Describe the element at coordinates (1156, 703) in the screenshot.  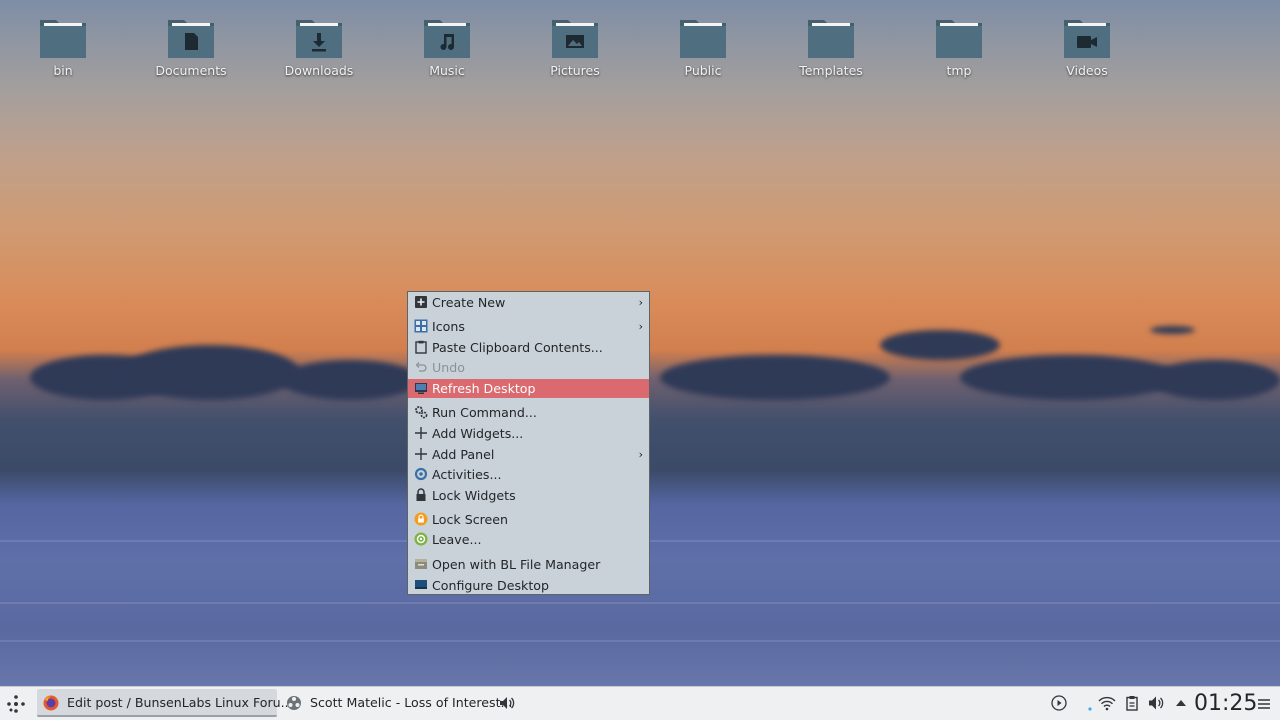
I see `volume-icon` at that location.